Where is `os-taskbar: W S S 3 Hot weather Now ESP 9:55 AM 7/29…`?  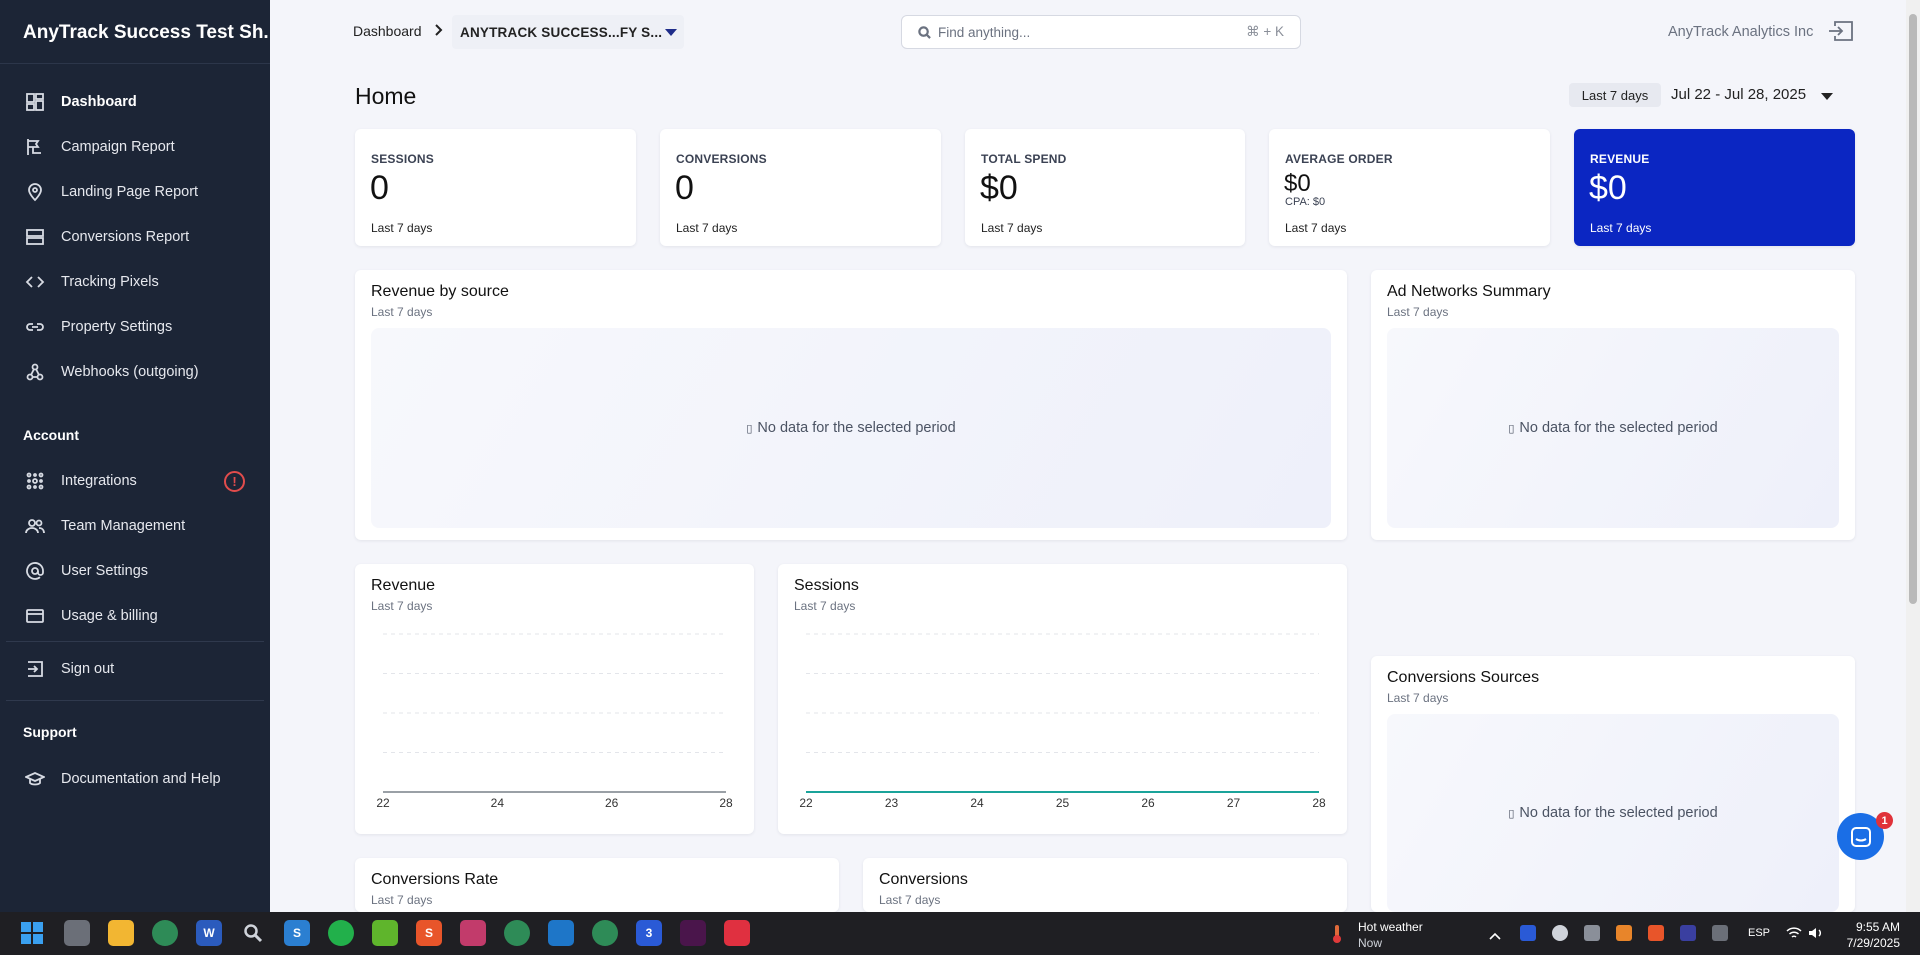 os-taskbar: W S S 3 Hot weather Now ESP 9:55 AM 7/29… is located at coordinates (960, 933).